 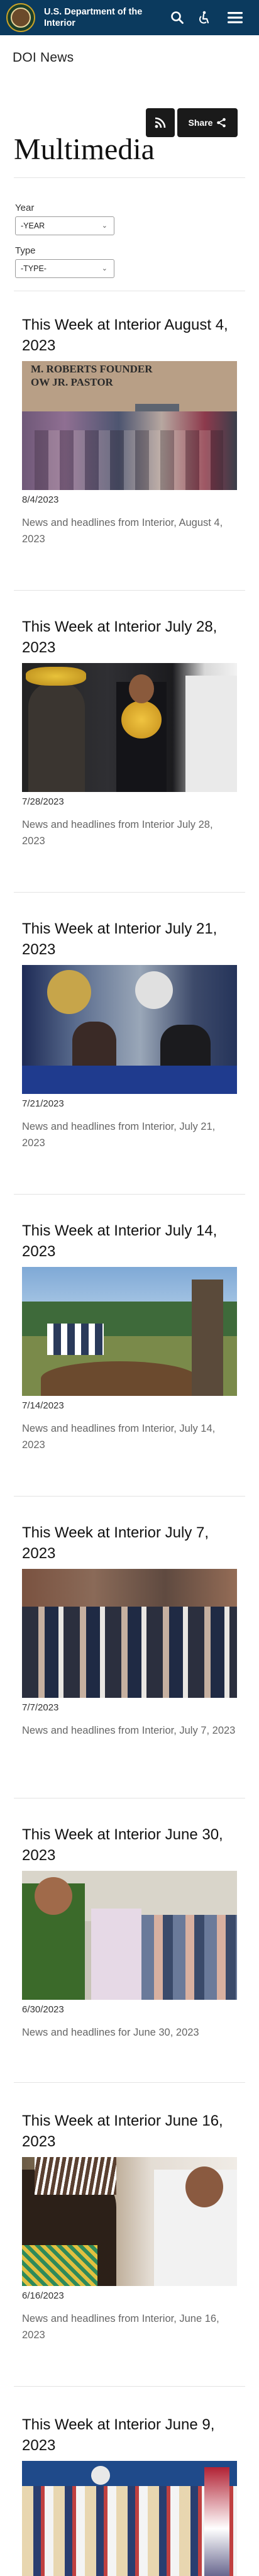 I want to click on seal-emblem, so click(x=21, y=18).